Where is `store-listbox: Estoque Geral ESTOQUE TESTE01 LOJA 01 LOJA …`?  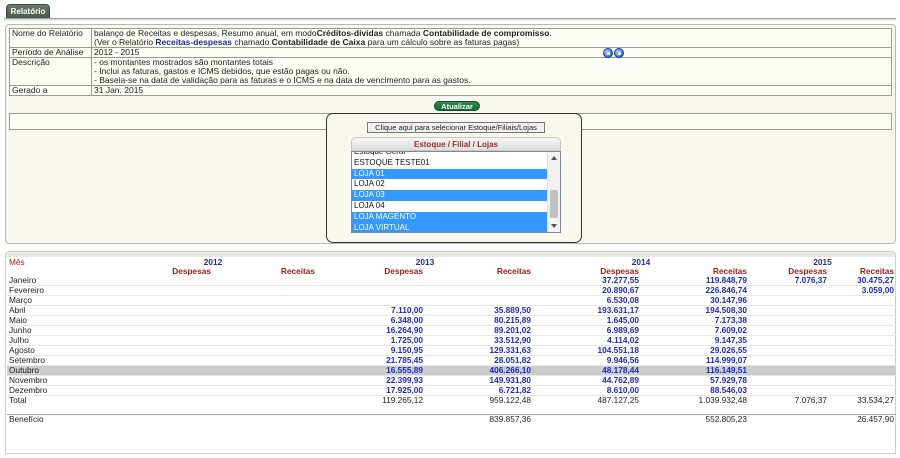 store-listbox: Estoque Geral ESTOQUE TESTE01 LOJA 01 LOJA … is located at coordinates (456, 192).